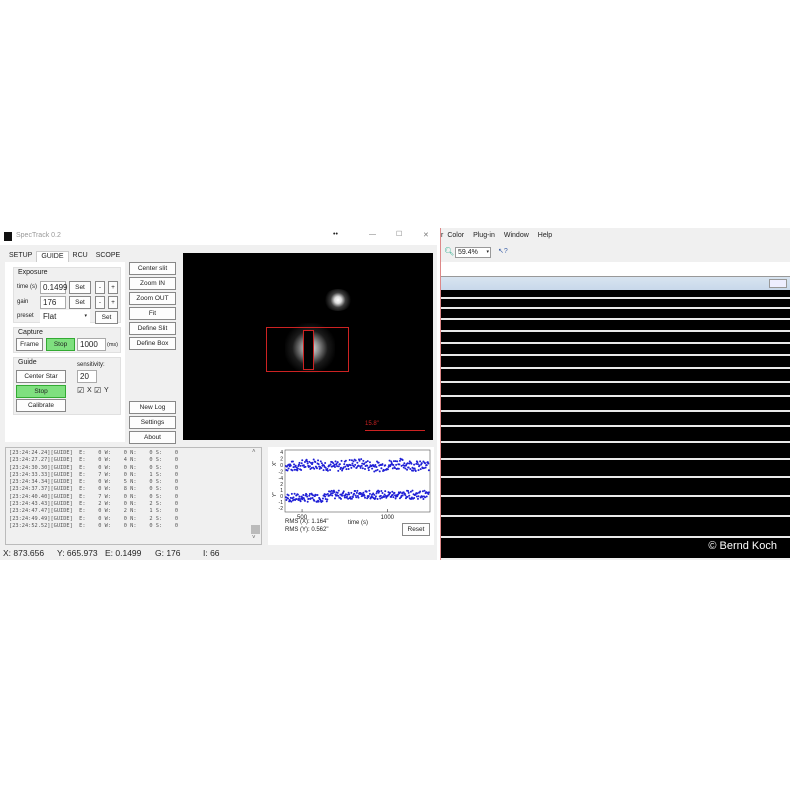  Describe the element at coordinates (65, 316) in the screenshot. I see `preset-select: Flat ▾` at that location.